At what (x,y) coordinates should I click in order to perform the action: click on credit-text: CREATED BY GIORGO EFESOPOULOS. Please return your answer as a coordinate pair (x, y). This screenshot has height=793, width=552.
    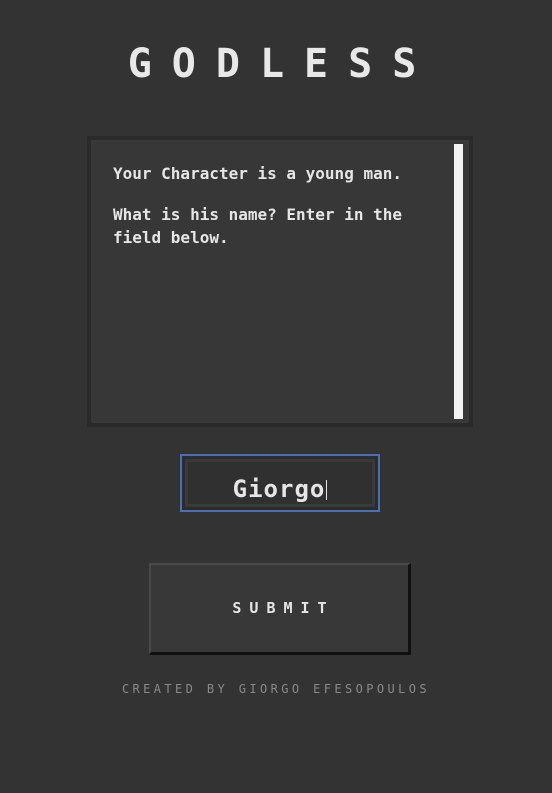
    Looking at the image, I should click on (276, 689).